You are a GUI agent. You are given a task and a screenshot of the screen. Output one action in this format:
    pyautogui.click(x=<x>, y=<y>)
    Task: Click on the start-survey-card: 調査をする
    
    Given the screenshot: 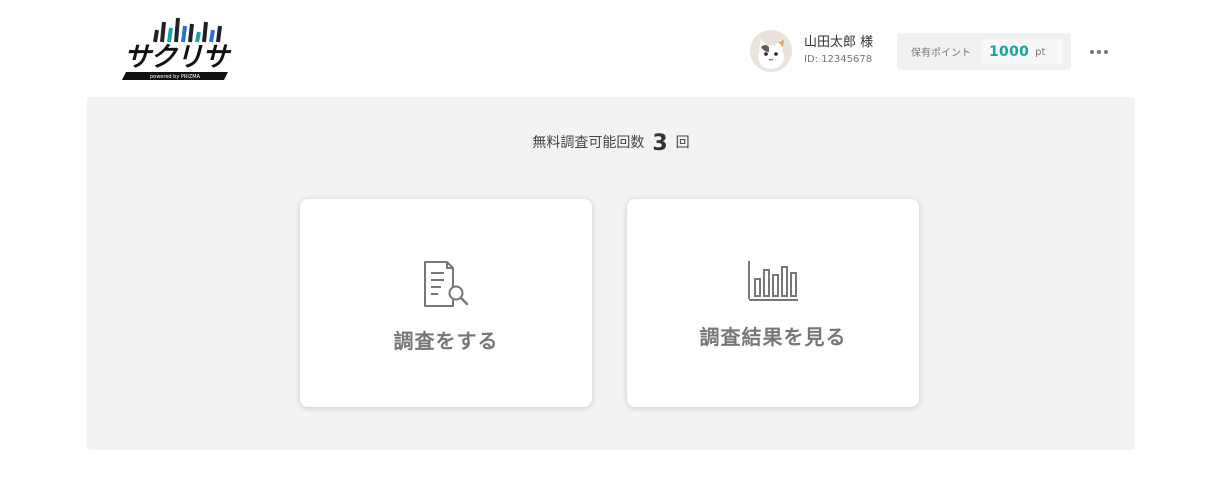 What is the action you would take?
    pyautogui.click(x=446, y=303)
    